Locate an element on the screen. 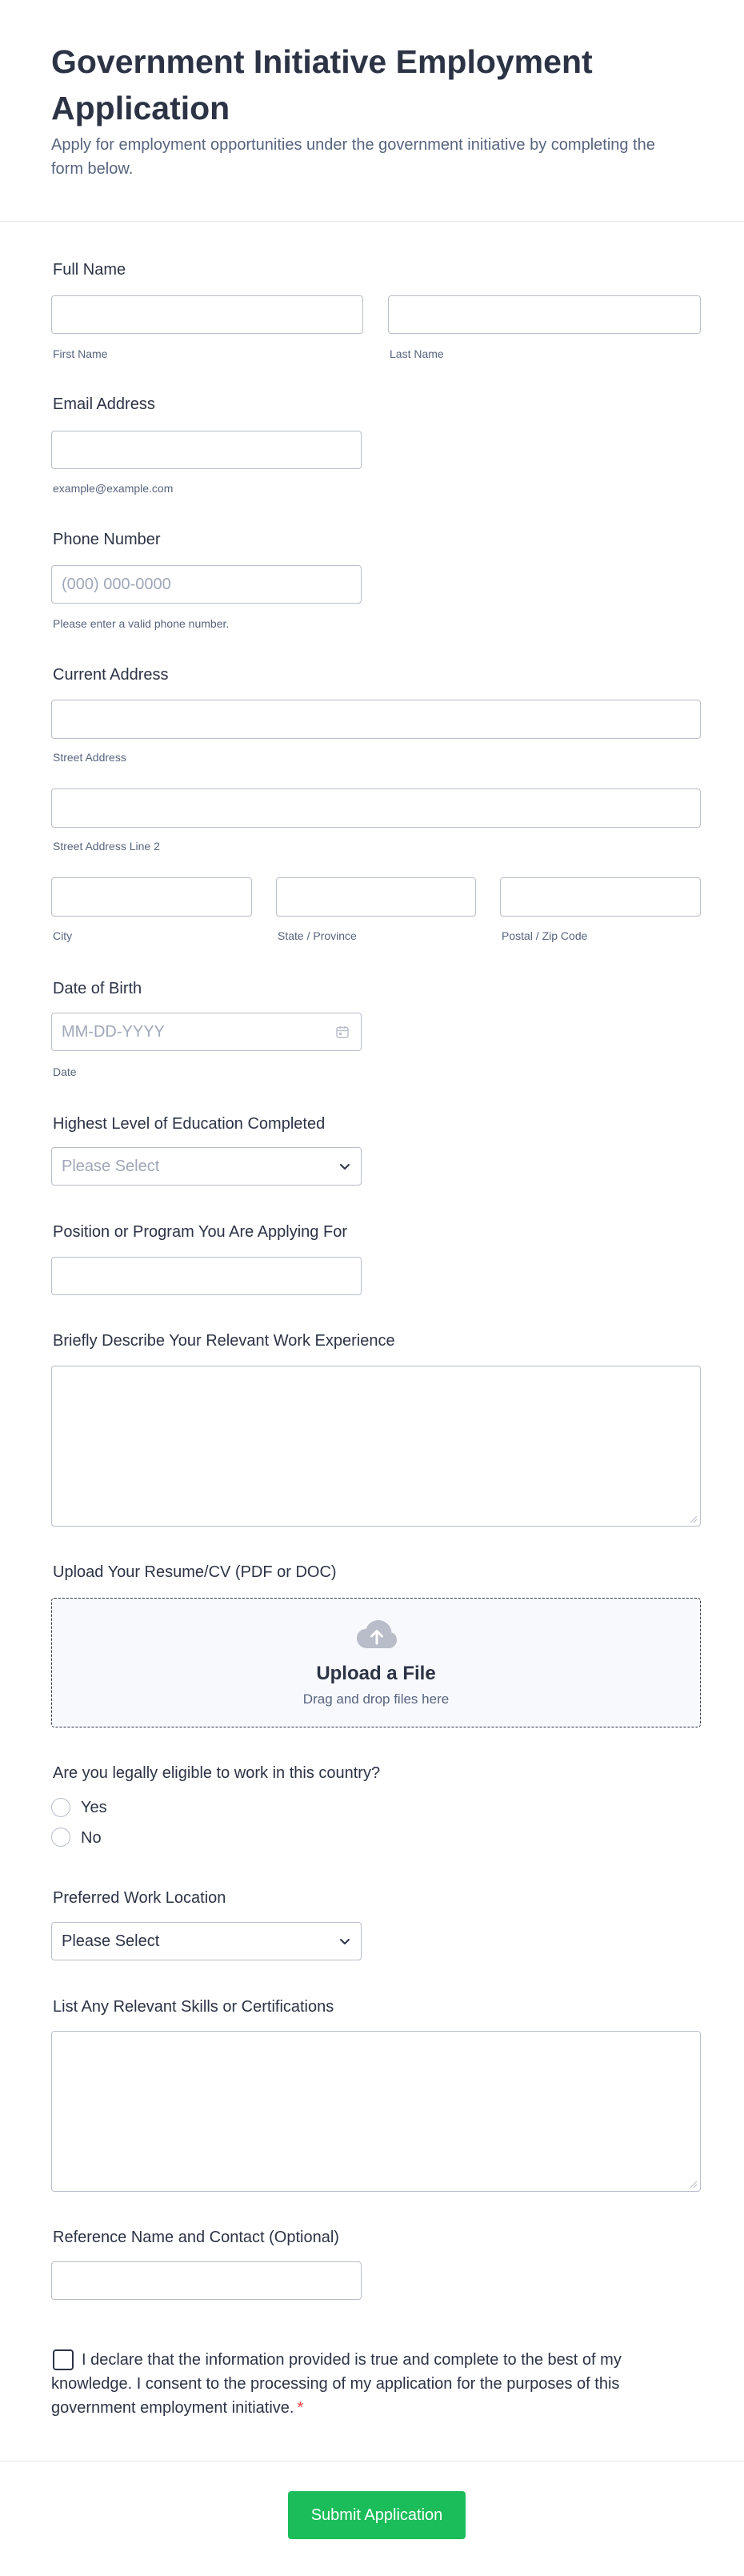 The image size is (744, 2576). submit-button: Submit Application is located at coordinates (377, 2515).